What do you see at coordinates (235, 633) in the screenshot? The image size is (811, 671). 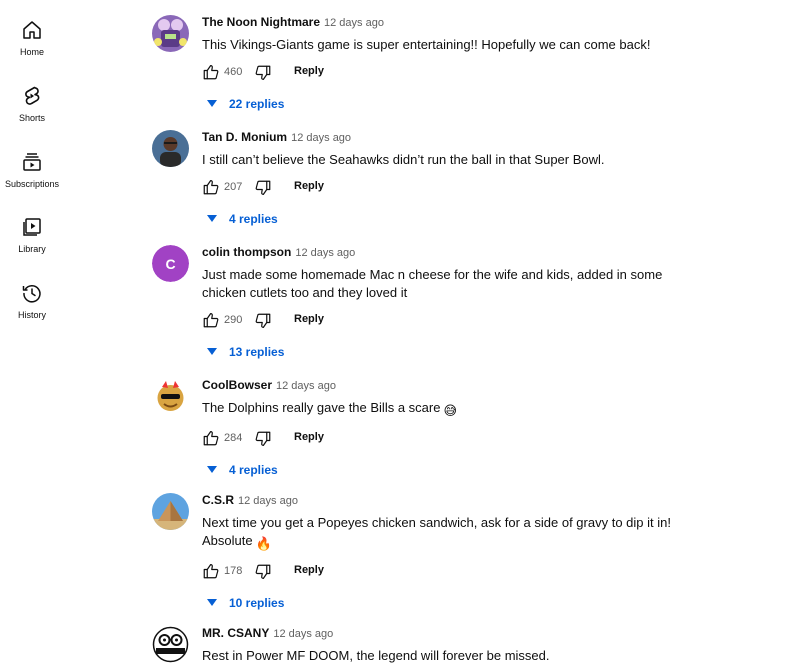 I see `author-name: MR. CSANY` at bounding box center [235, 633].